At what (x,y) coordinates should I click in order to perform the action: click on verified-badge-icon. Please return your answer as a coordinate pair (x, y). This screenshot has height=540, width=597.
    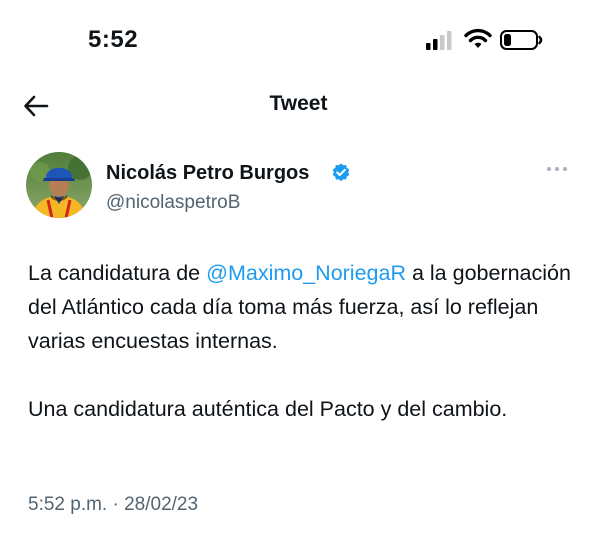
    Looking at the image, I should click on (341, 172).